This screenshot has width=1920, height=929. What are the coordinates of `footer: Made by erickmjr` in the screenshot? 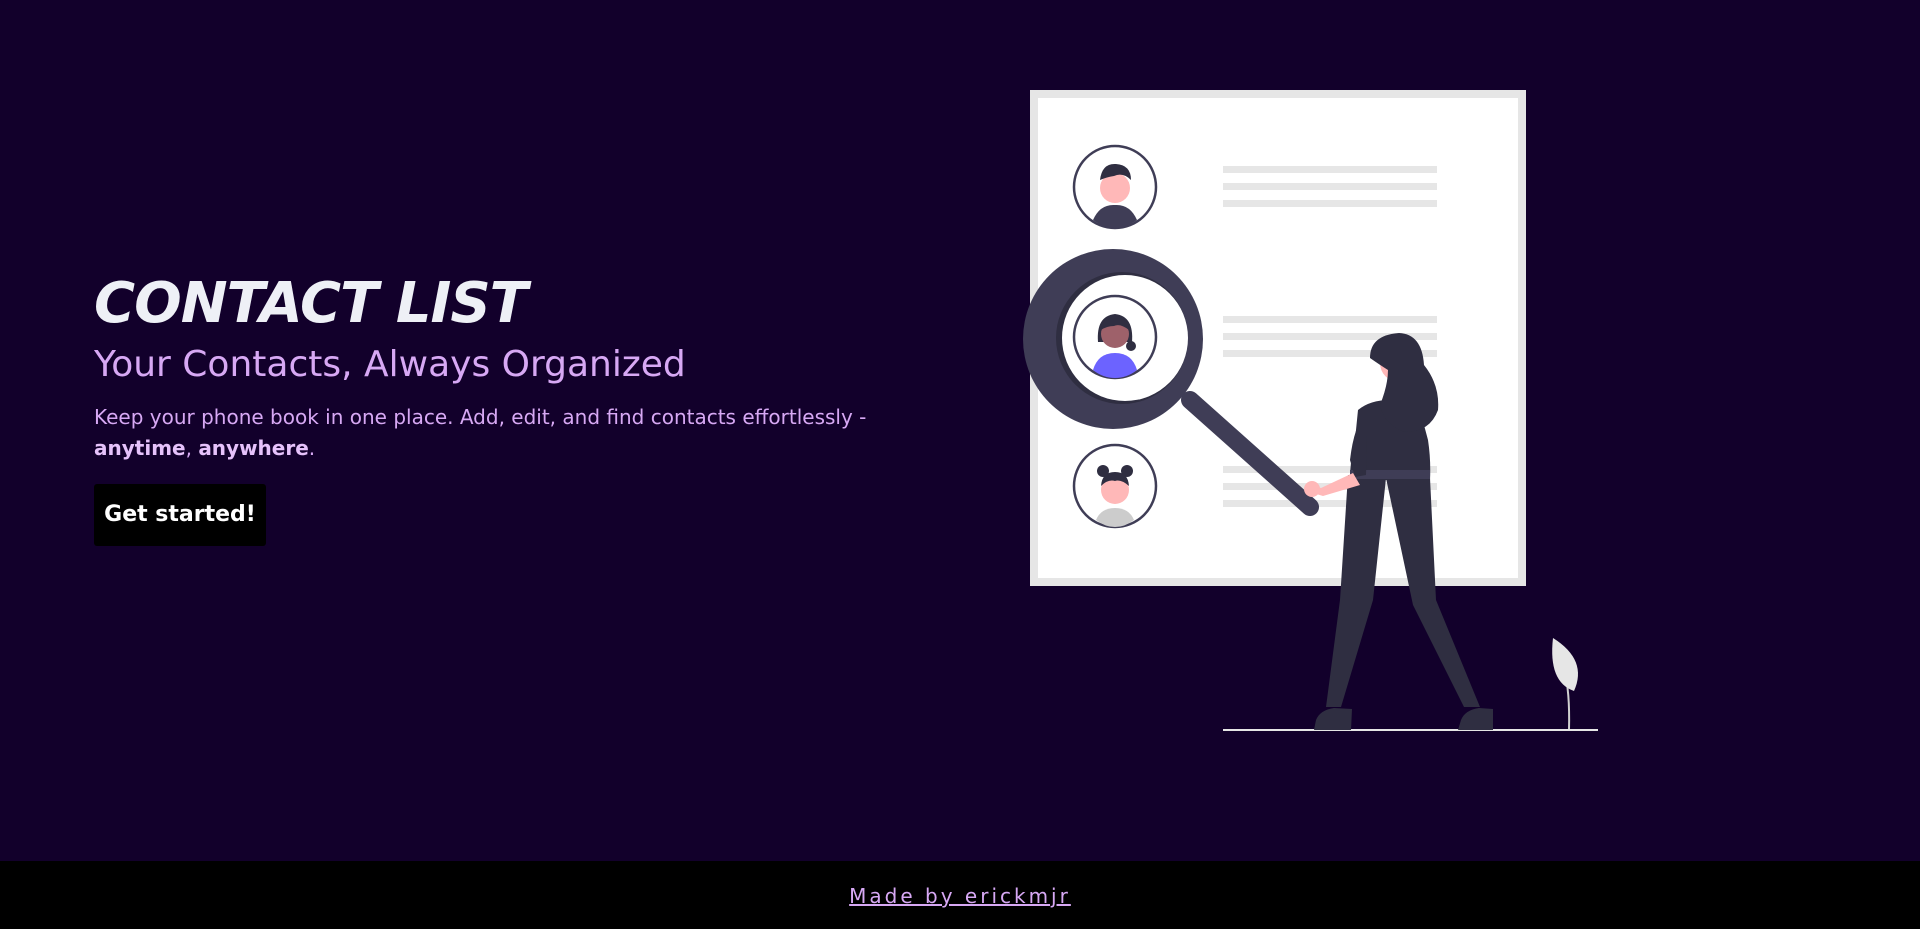 It's located at (960, 895).